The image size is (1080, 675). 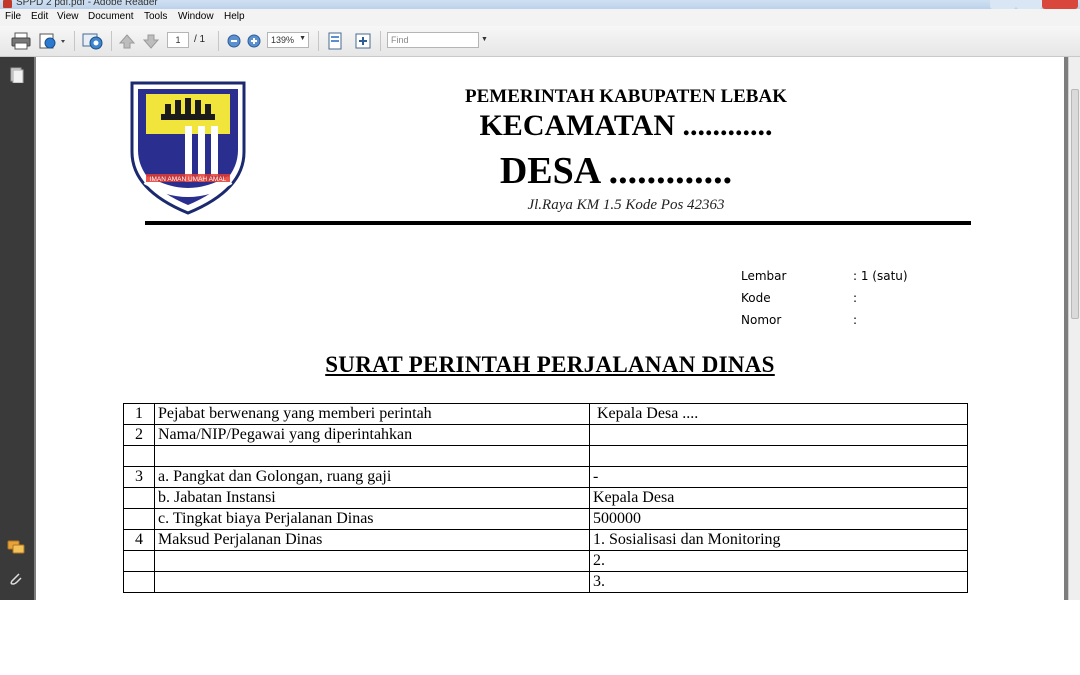 I want to click on zoom-level-value: 139%, so click(x=283, y=40).